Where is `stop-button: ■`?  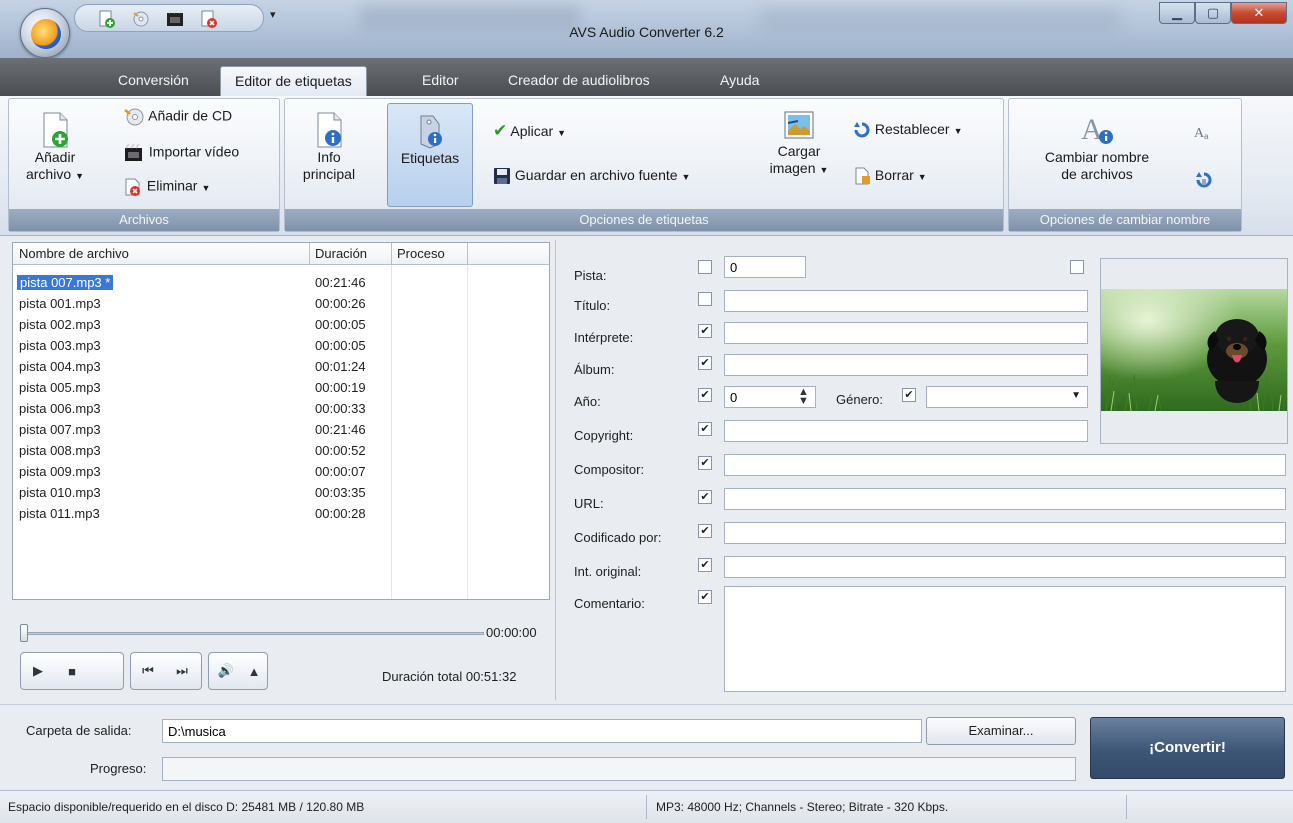 stop-button: ■ is located at coordinates (72, 671).